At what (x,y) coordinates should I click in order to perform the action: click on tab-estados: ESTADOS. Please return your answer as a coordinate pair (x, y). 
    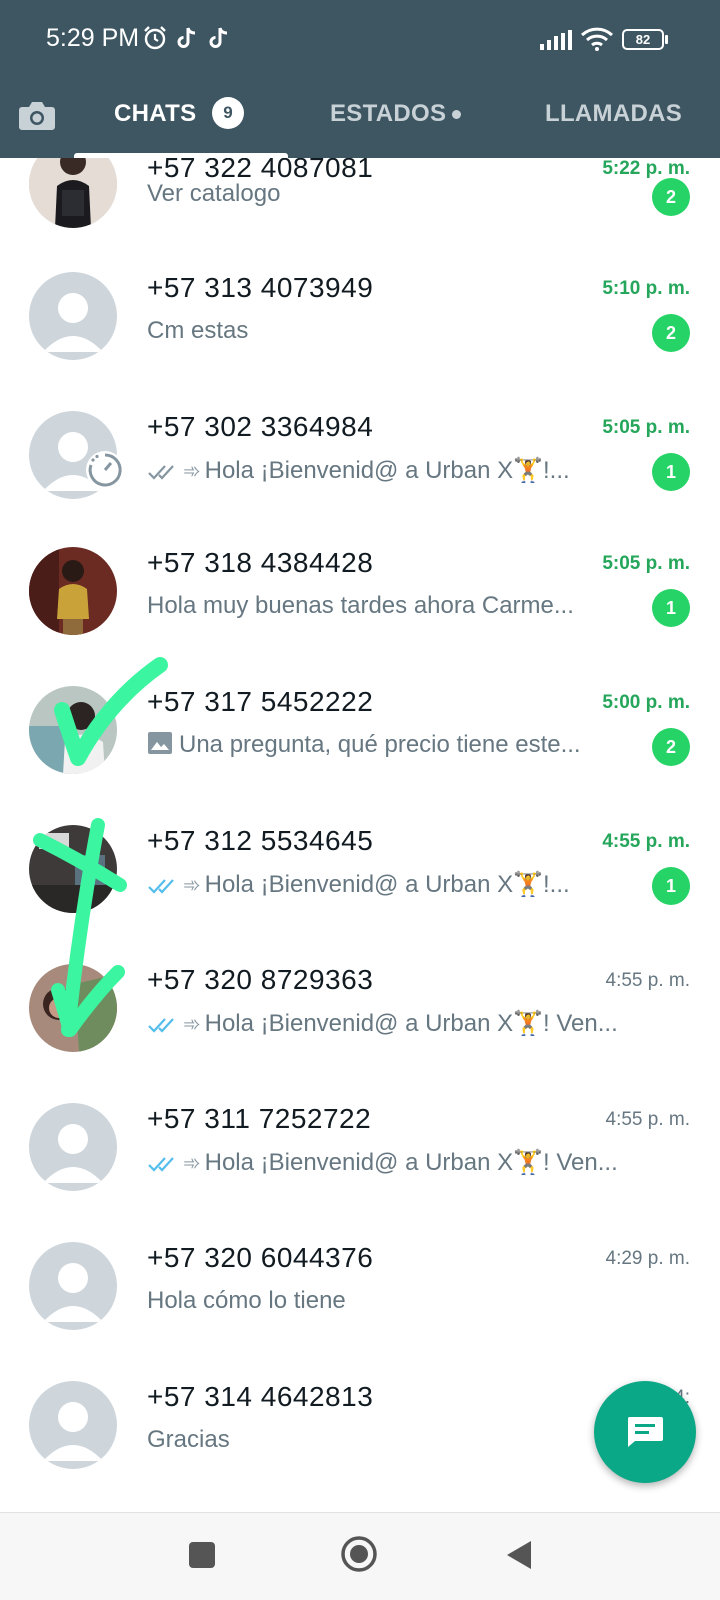
    Looking at the image, I should click on (388, 114).